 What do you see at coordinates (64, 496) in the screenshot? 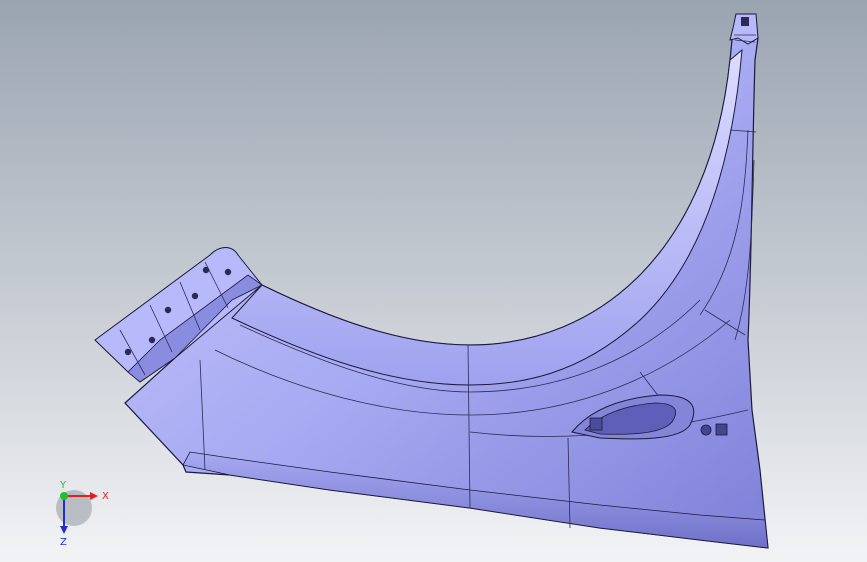
I see `y-axis-dot` at bounding box center [64, 496].